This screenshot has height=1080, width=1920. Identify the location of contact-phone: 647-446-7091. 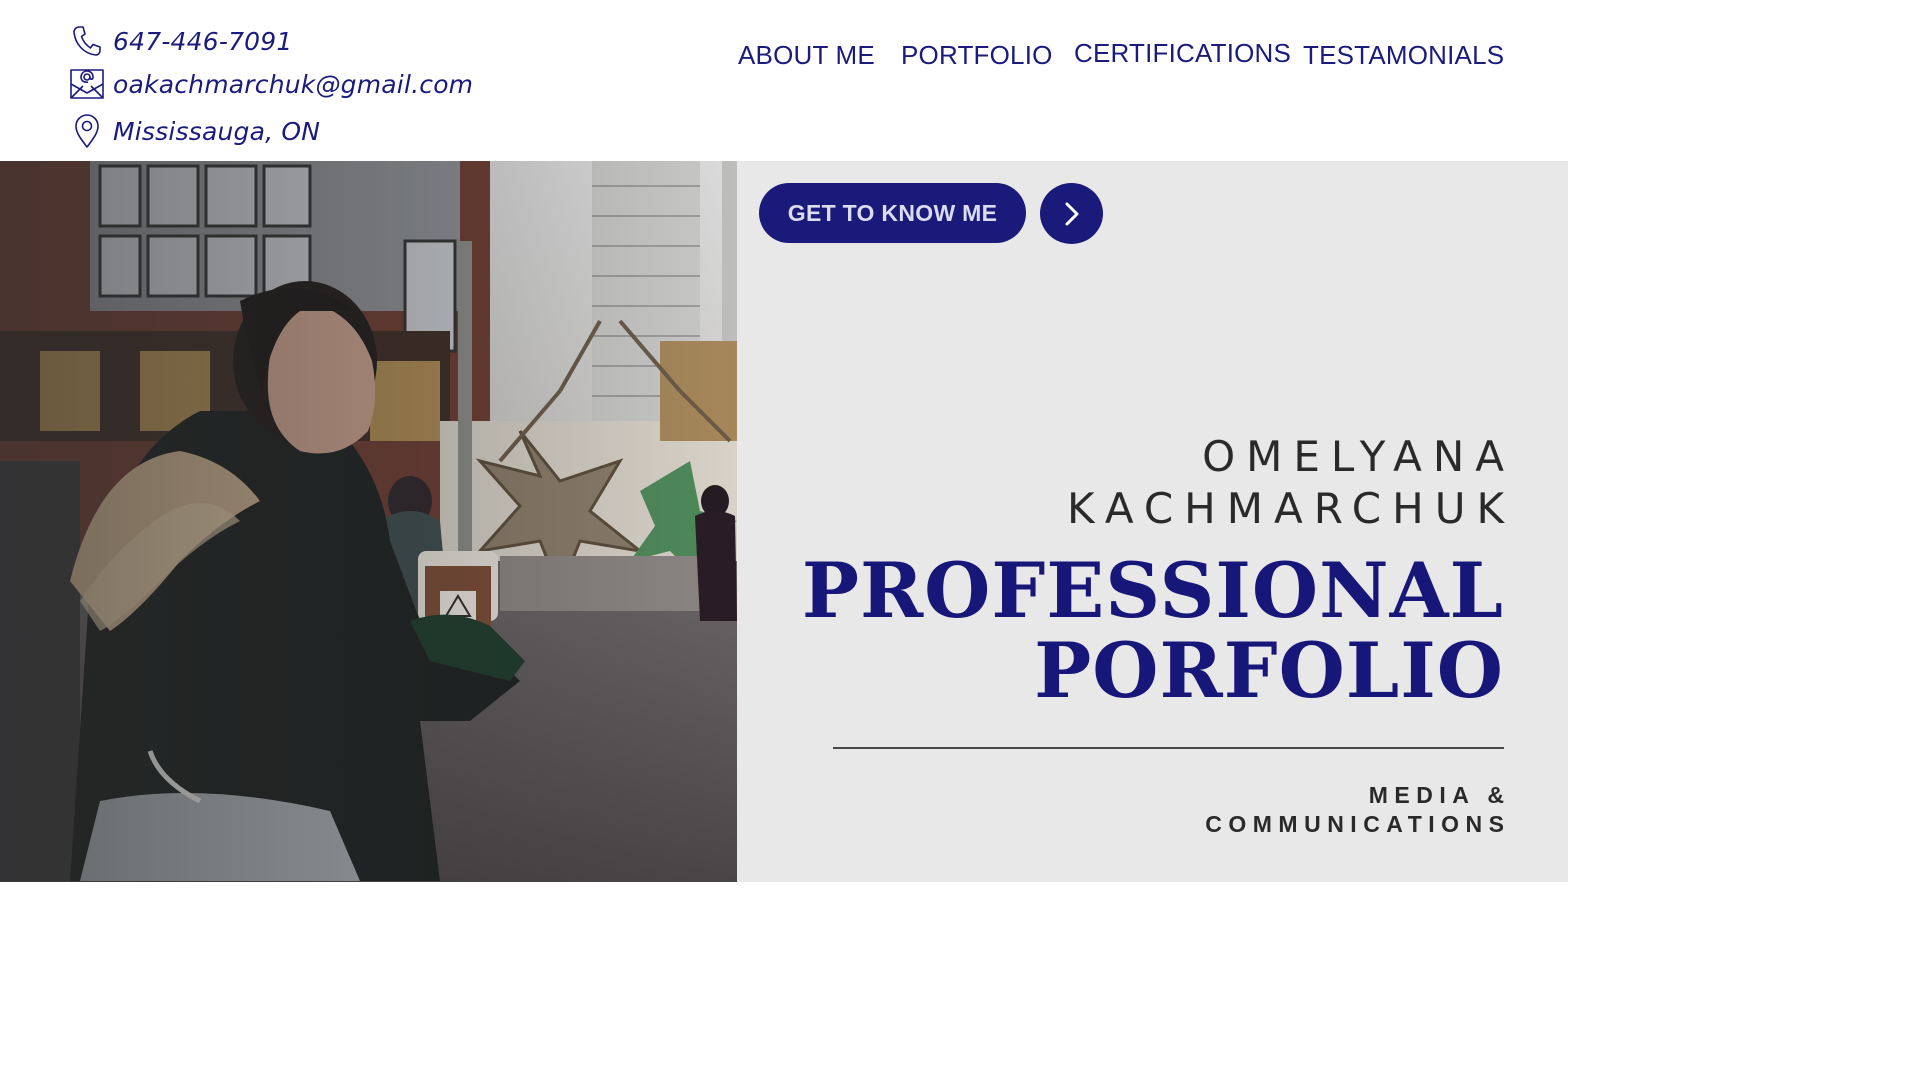
(180, 41).